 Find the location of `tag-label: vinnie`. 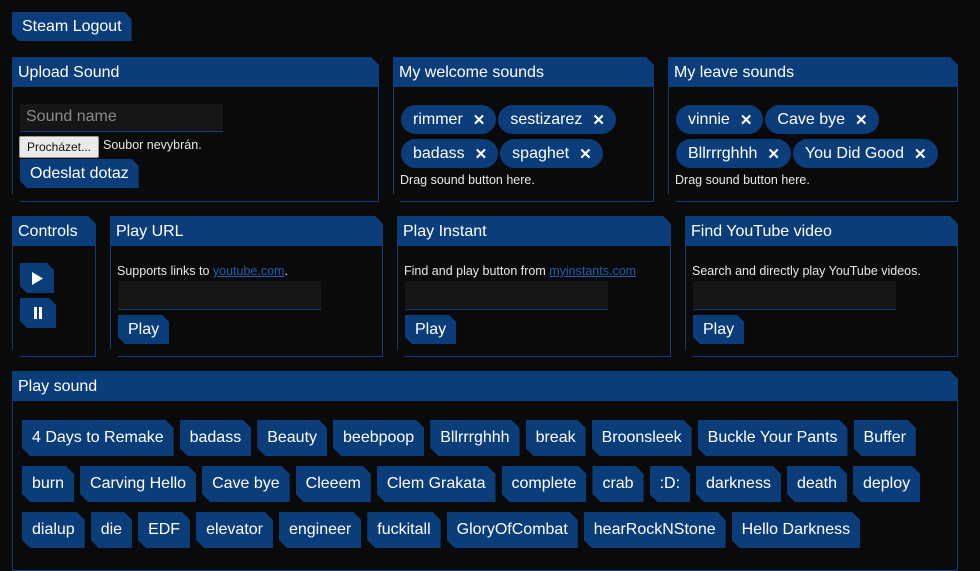

tag-label: vinnie is located at coordinates (709, 119).